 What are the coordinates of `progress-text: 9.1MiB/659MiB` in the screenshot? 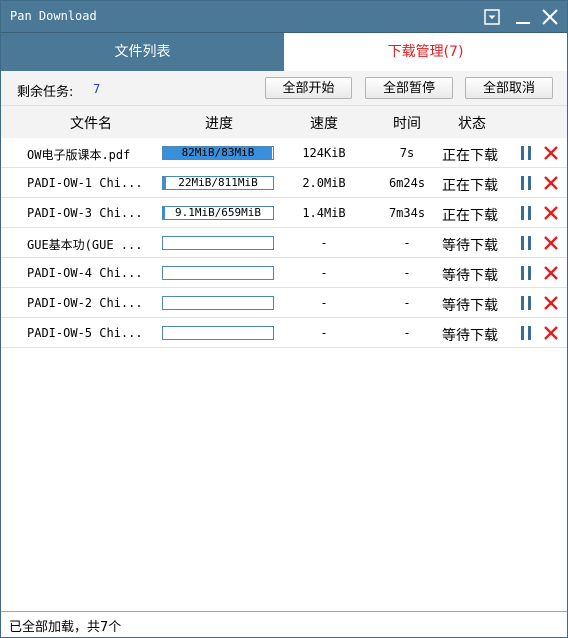 It's located at (218, 212).